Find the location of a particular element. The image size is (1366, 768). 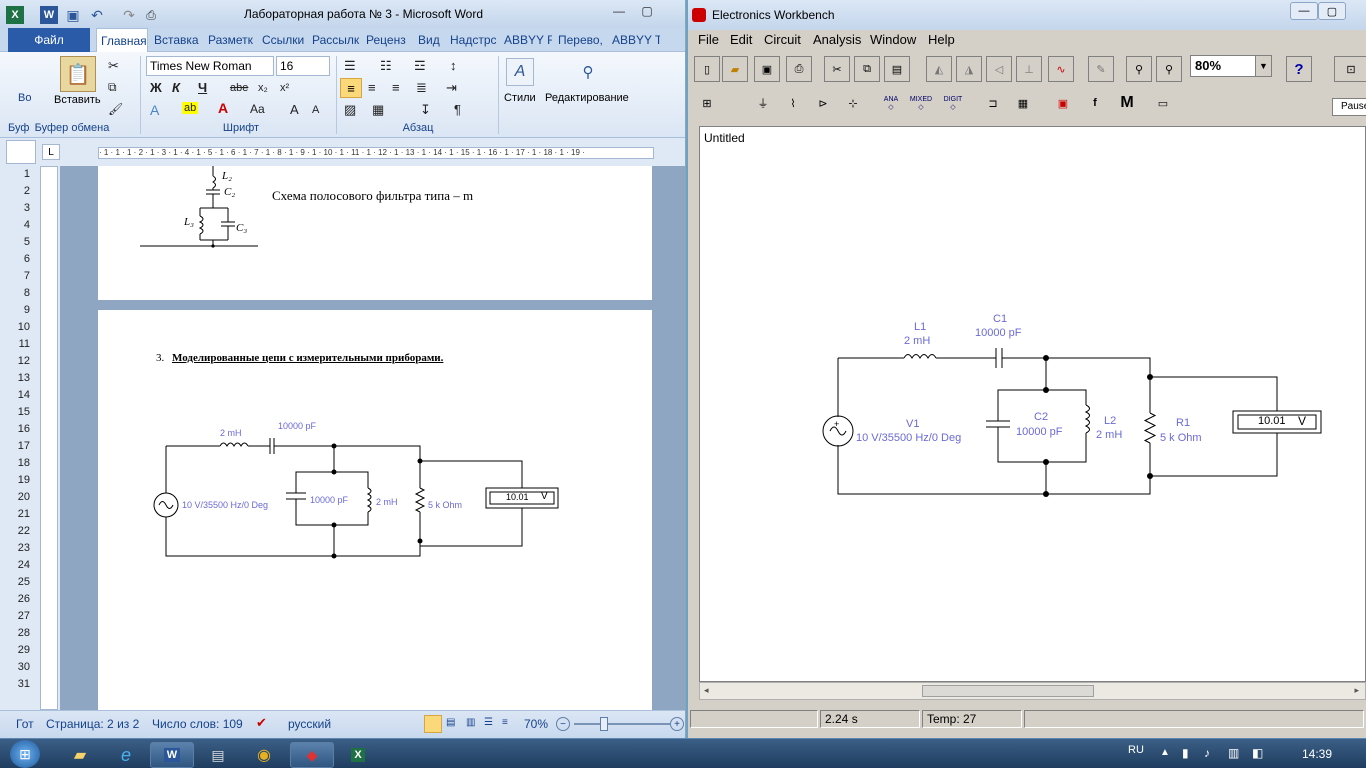

print-layout-view-button is located at coordinates (433, 724).